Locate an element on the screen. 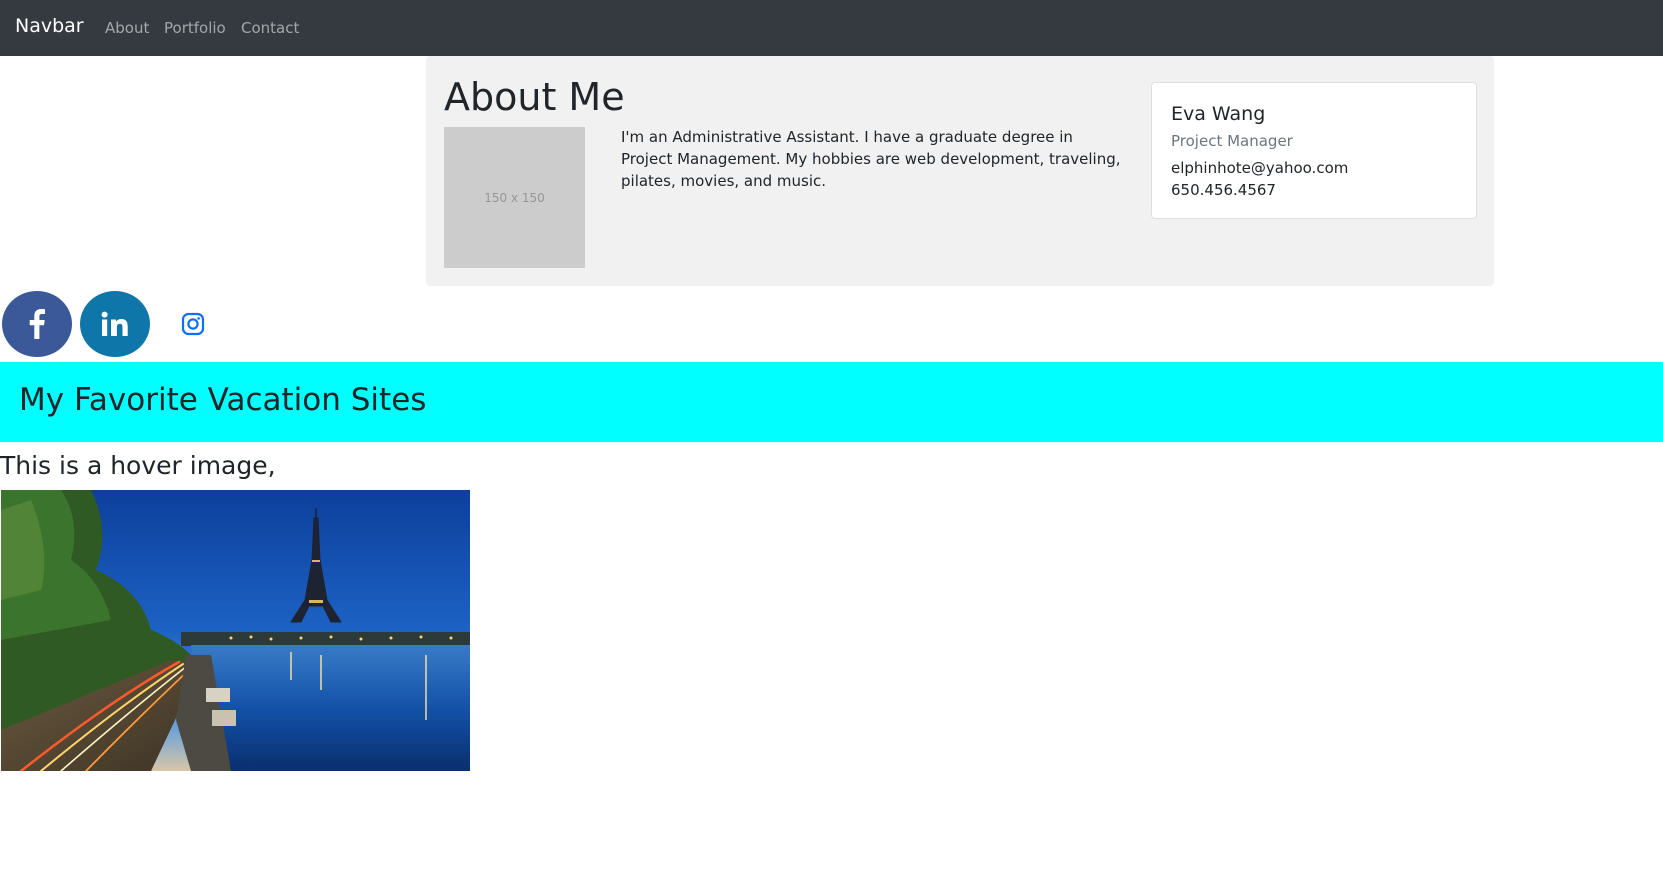 The height and width of the screenshot is (894, 1663). navbar: Navbar About Portfolio Contact is located at coordinates (831, 28).